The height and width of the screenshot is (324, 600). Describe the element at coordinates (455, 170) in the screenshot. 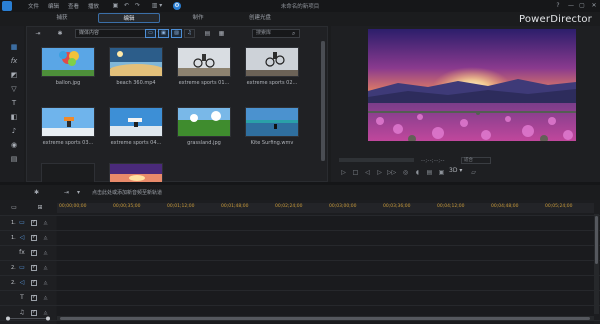

I see `toggle-3d-button: 3D ▾` at that location.